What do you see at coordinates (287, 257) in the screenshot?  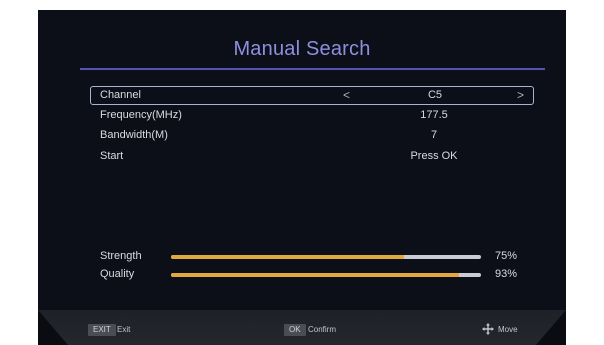 I see `strength-bar-fill` at bounding box center [287, 257].